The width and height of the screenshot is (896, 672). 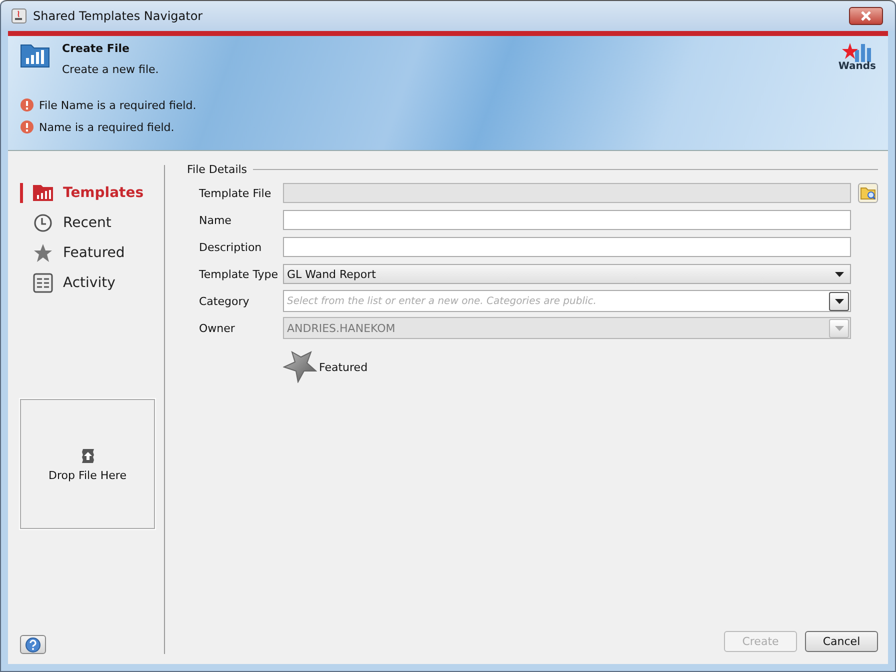 What do you see at coordinates (111, 69) in the screenshot?
I see `header-subtitle: Create a new file.` at bounding box center [111, 69].